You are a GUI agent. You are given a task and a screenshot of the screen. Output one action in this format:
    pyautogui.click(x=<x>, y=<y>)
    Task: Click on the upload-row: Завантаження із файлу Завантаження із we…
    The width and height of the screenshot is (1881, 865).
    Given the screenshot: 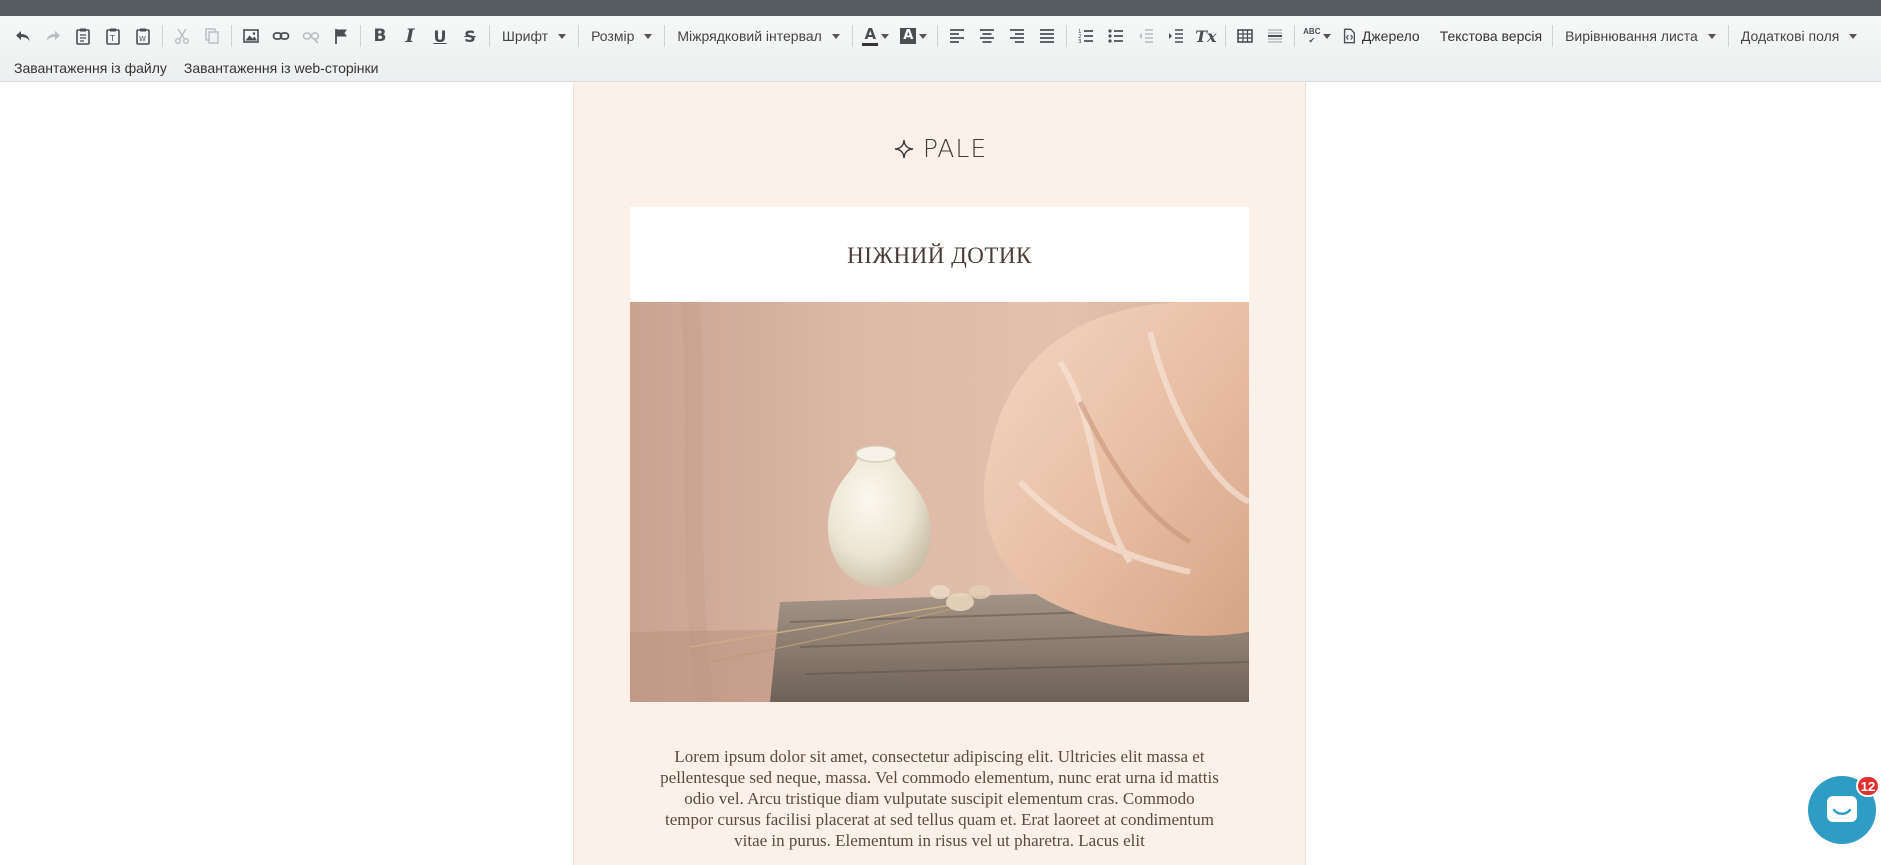 What is the action you would take?
    pyautogui.click(x=196, y=68)
    